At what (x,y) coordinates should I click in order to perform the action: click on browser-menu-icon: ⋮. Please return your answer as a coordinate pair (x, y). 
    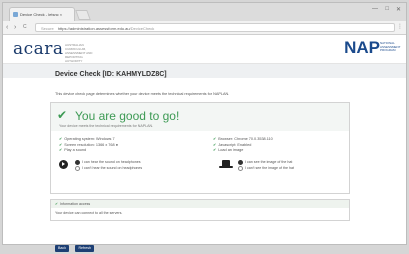
    Looking at the image, I should click on (400, 27).